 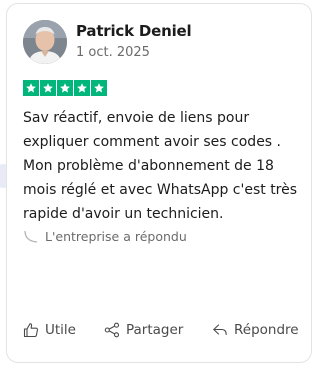 I want to click on share-button: Partager, so click(x=143, y=330).